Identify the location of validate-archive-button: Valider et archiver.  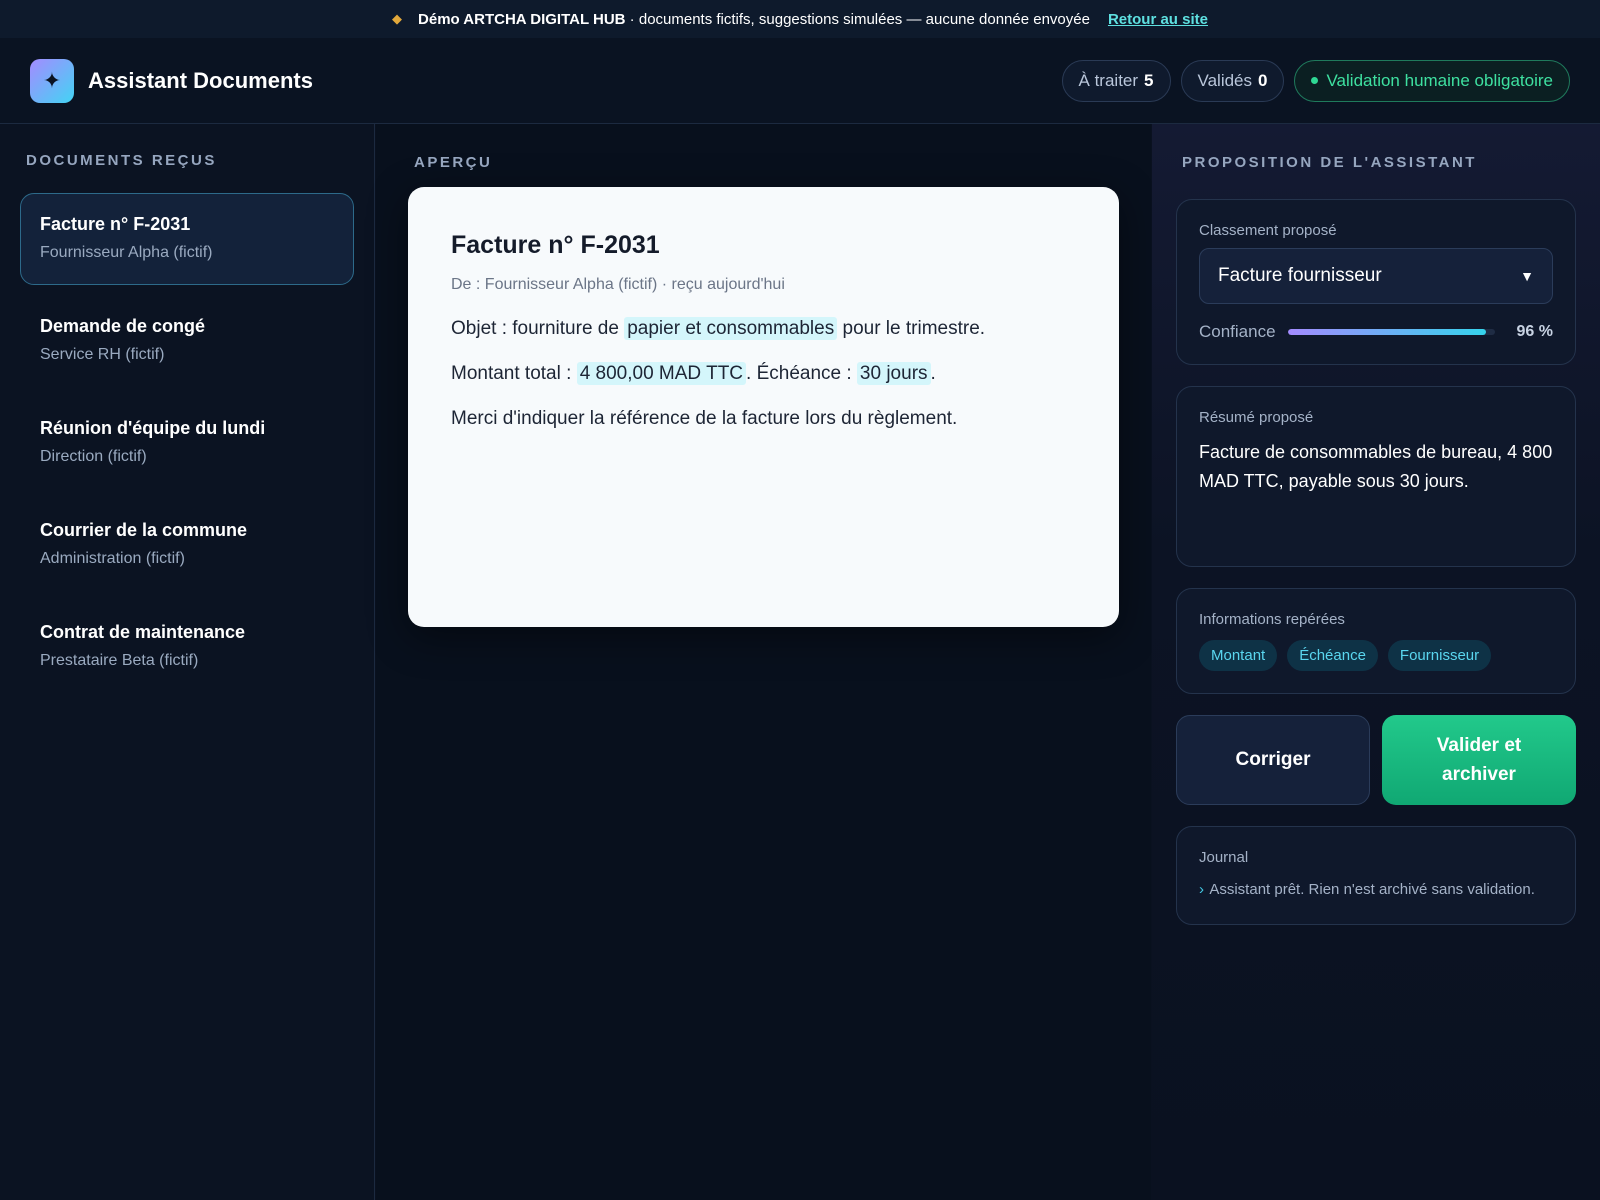
(1479, 760).